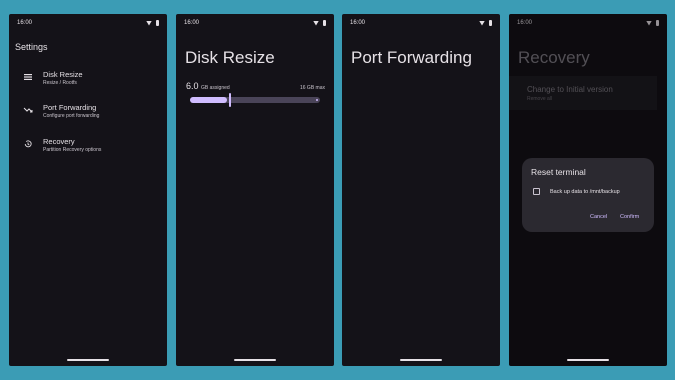 Image resolution: width=675 pixels, height=380 pixels. Describe the element at coordinates (585, 192) in the screenshot. I see `backup-checkbox-label: Back up data to /mnt/backup` at that location.